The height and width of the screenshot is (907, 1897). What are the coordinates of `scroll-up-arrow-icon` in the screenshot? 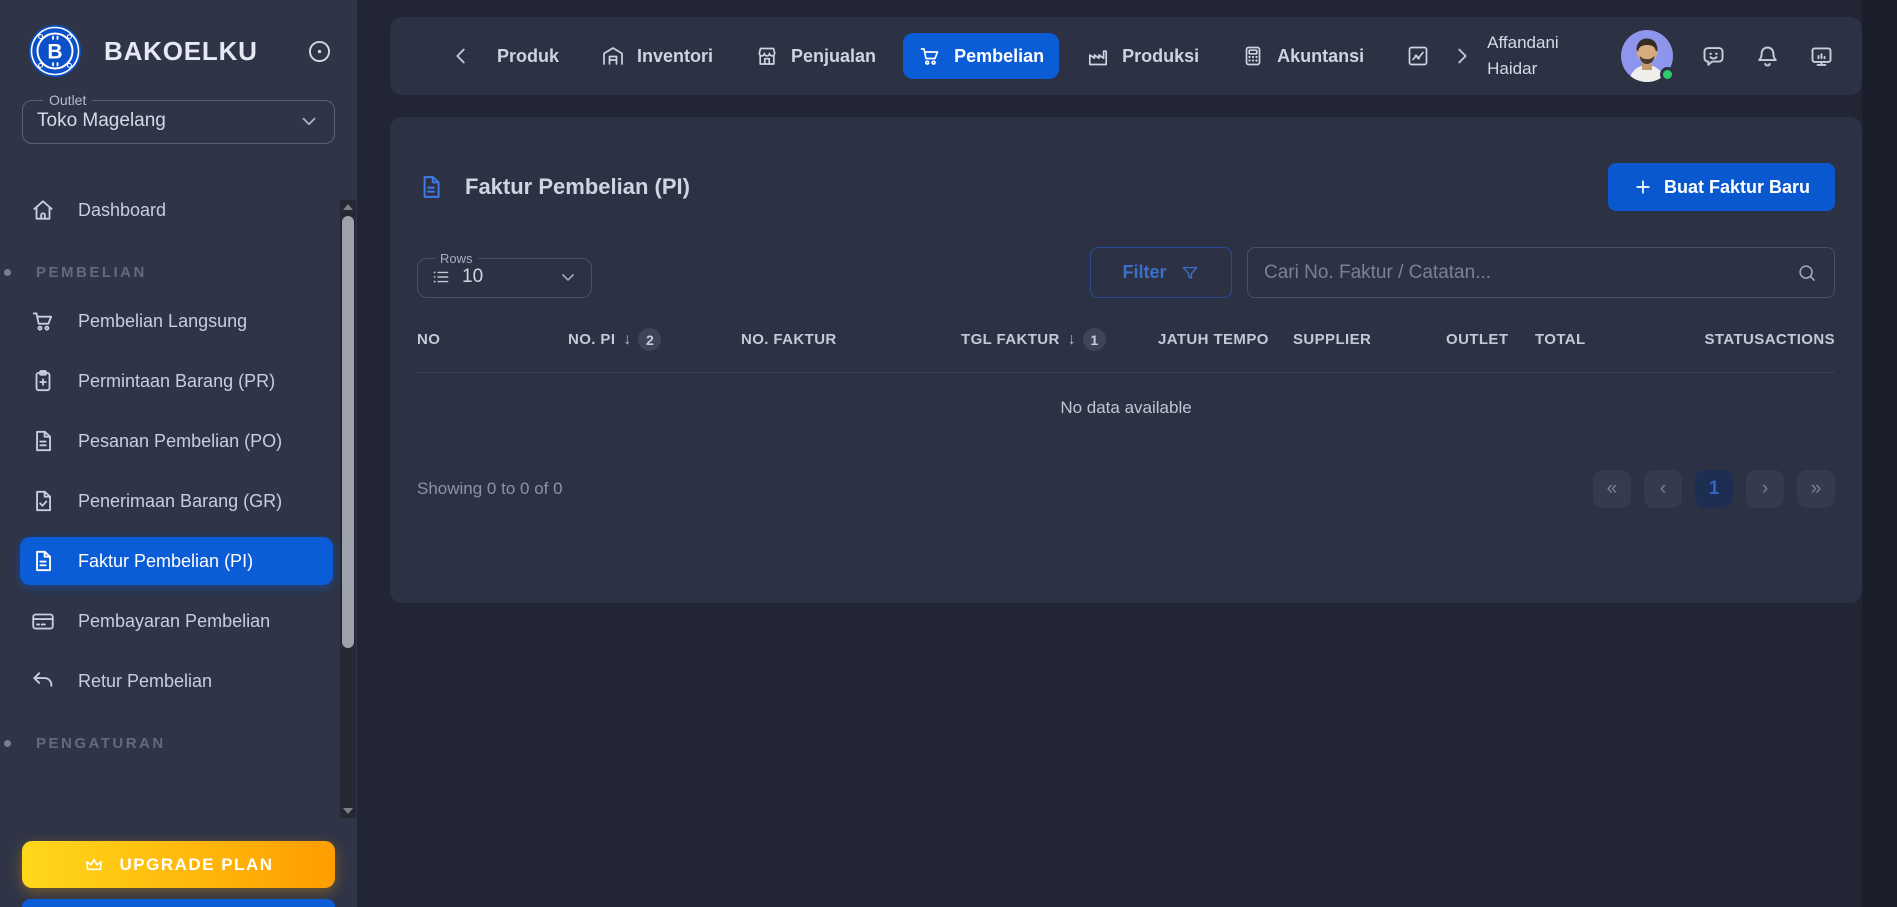 It's located at (348, 207).